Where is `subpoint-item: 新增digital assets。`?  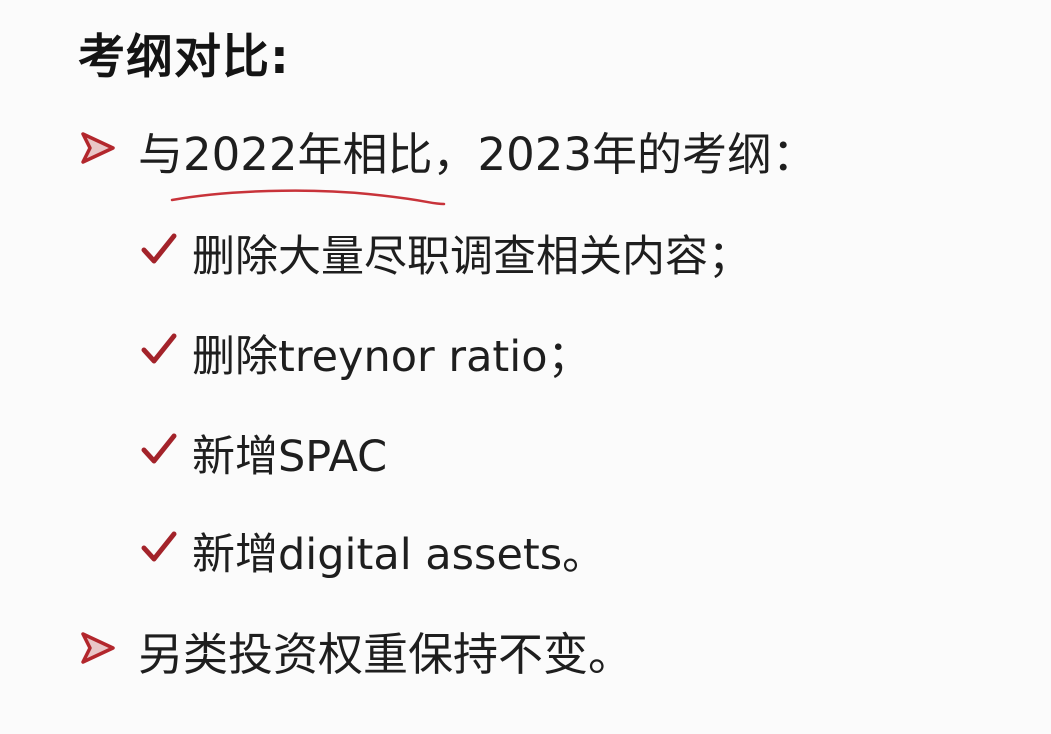
subpoint-item: 新增digital assets。 is located at coordinates (520, 550).